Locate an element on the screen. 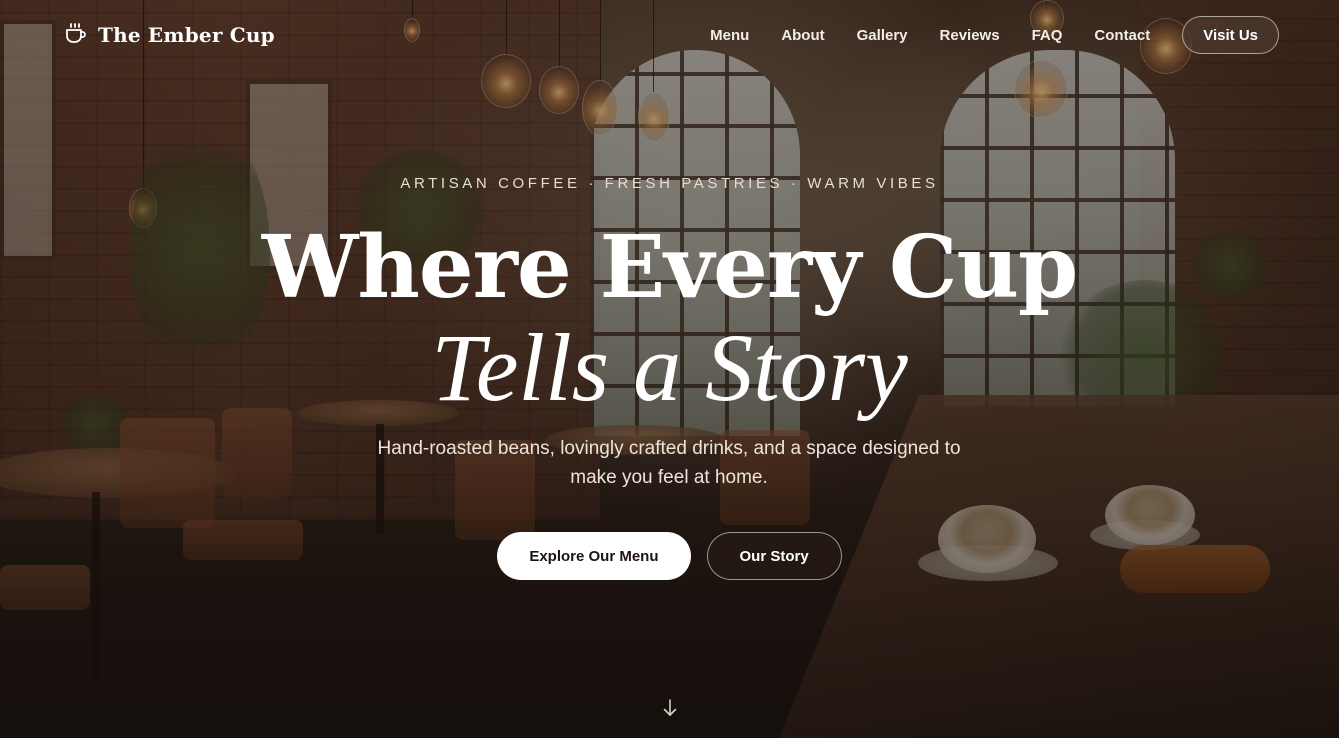  visit-us-button: Visit Us is located at coordinates (1230, 35).